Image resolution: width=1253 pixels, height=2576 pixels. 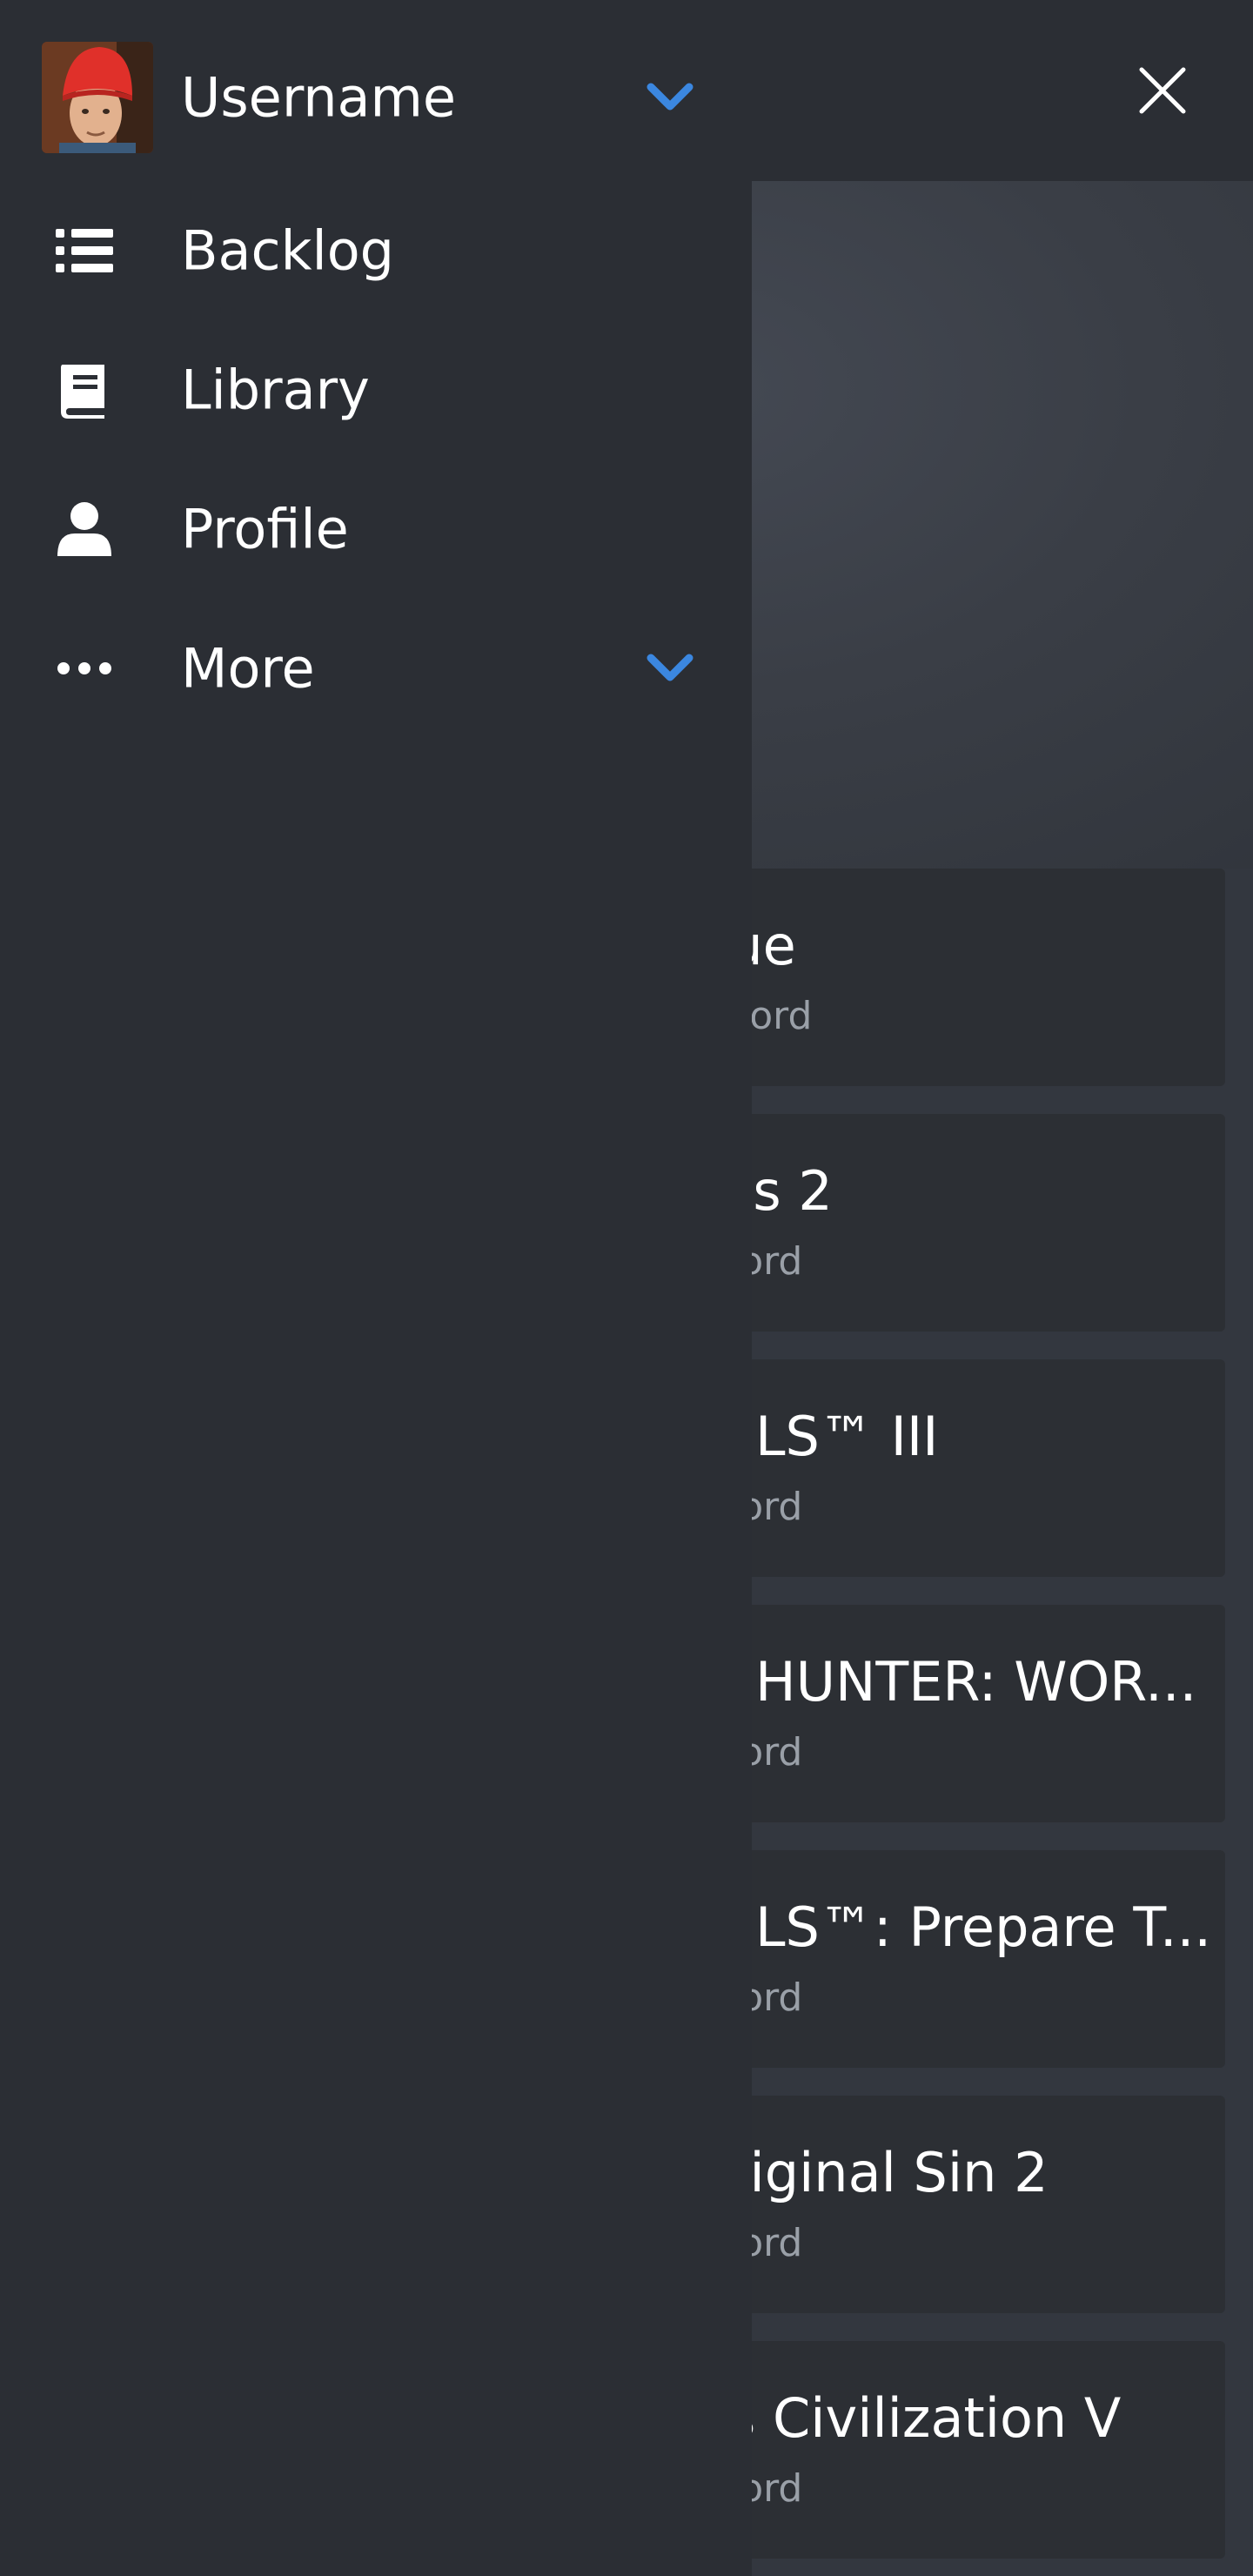 What do you see at coordinates (376, 668) in the screenshot?
I see `nav-item-more: More` at bounding box center [376, 668].